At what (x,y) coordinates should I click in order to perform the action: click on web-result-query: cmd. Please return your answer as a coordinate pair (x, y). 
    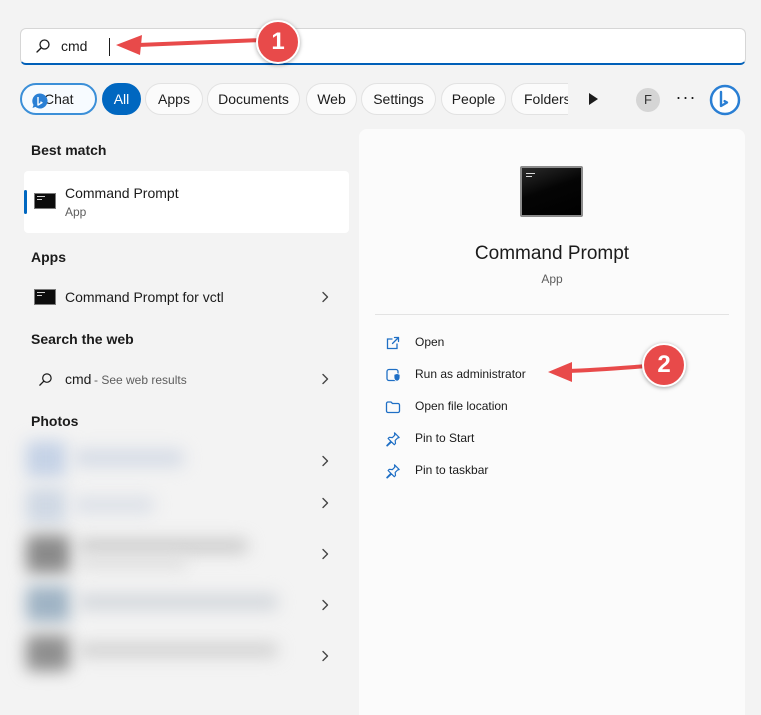
    Looking at the image, I should click on (78, 379).